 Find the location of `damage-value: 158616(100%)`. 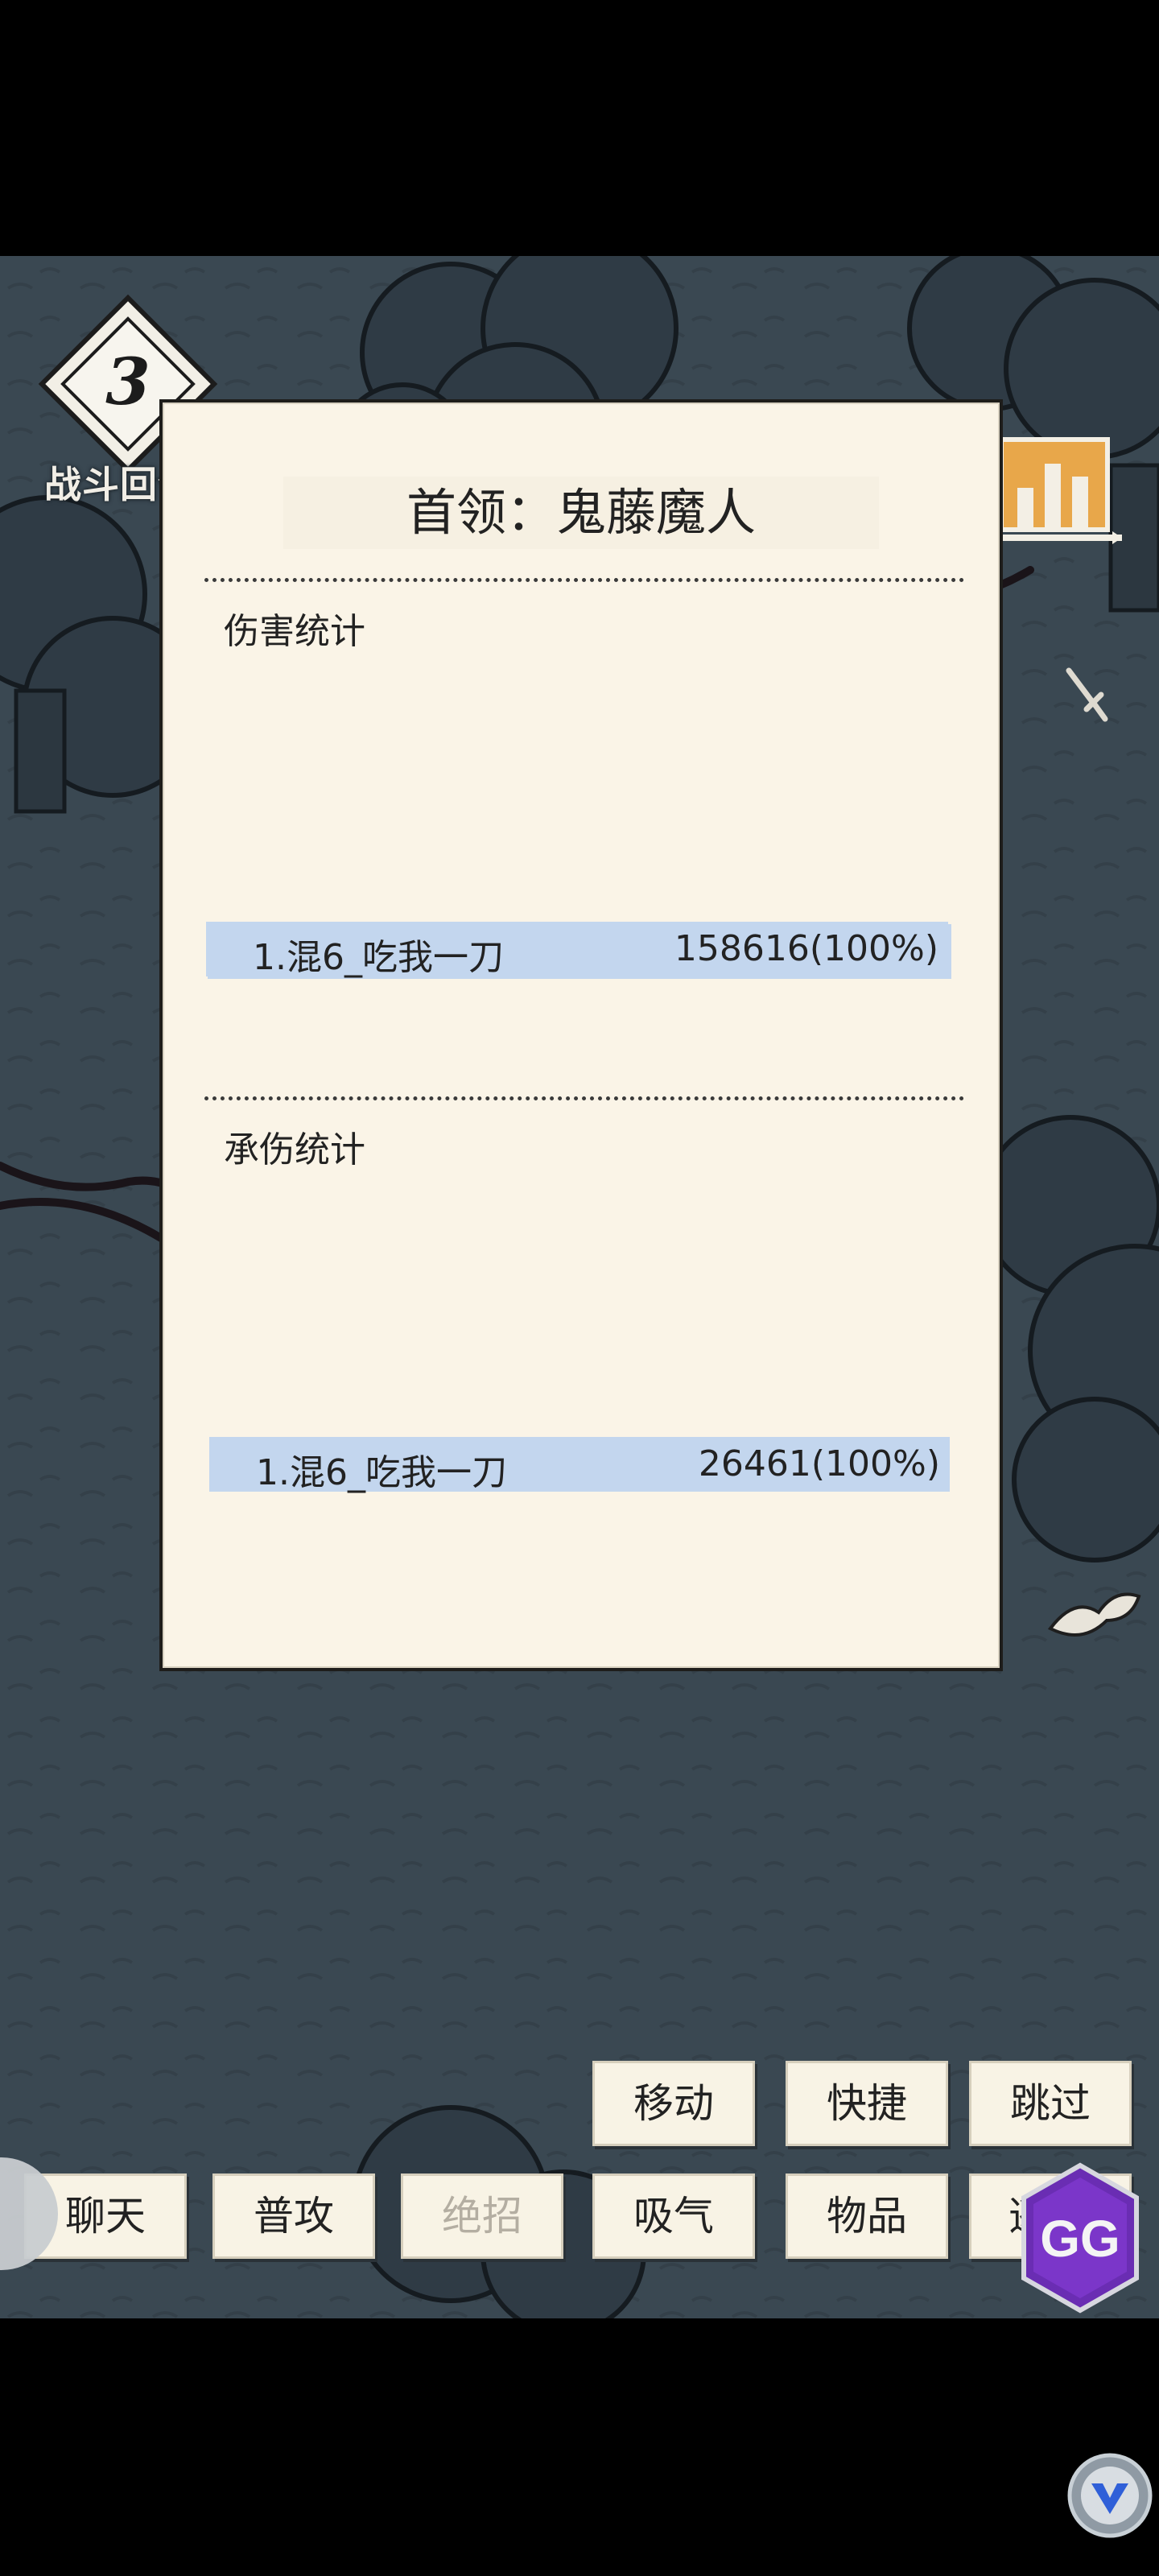

damage-value: 158616(100%) is located at coordinates (806, 948).